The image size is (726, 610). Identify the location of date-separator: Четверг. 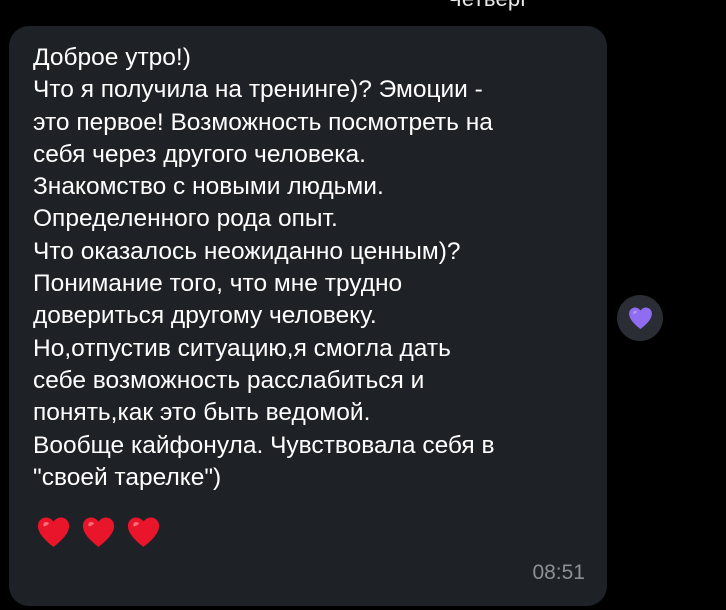
(488, 6).